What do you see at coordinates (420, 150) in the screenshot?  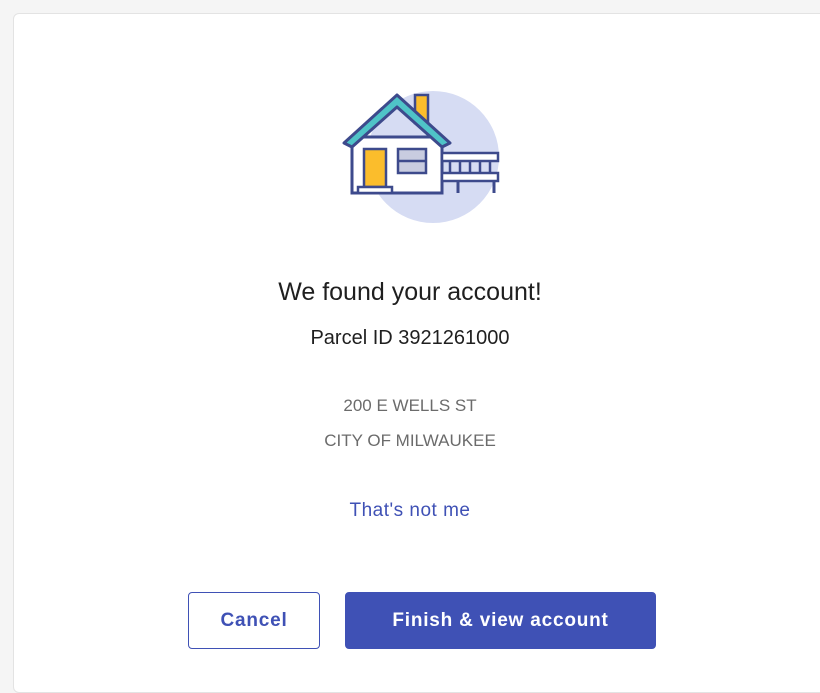 I see `house-icon` at bounding box center [420, 150].